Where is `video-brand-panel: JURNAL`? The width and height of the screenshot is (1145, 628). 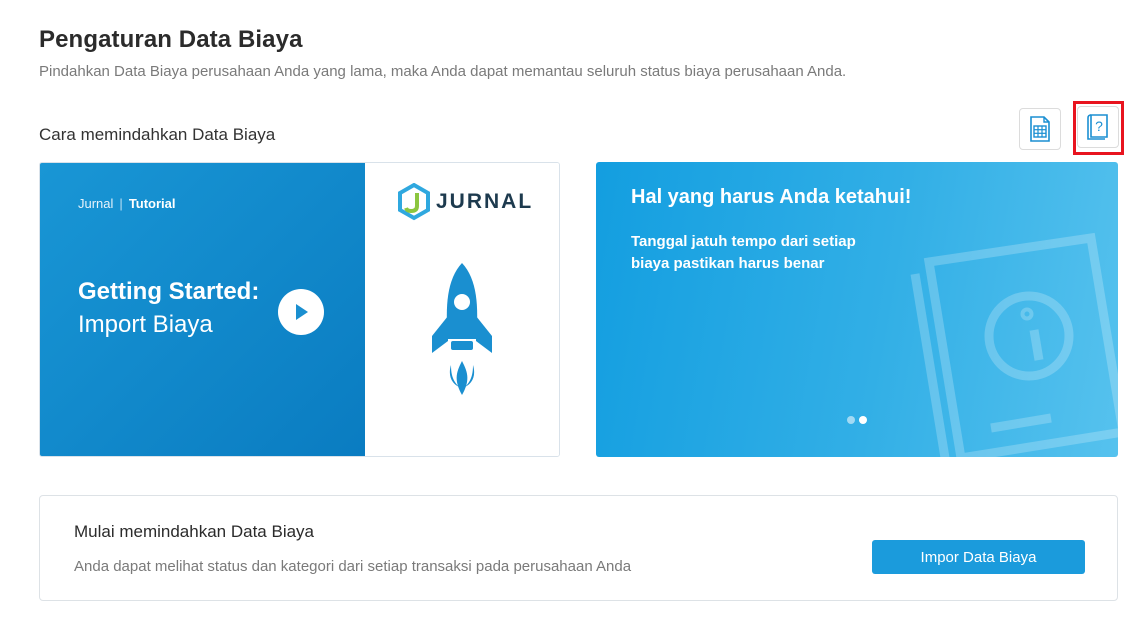
video-brand-panel: JURNAL is located at coordinates (462, 309).